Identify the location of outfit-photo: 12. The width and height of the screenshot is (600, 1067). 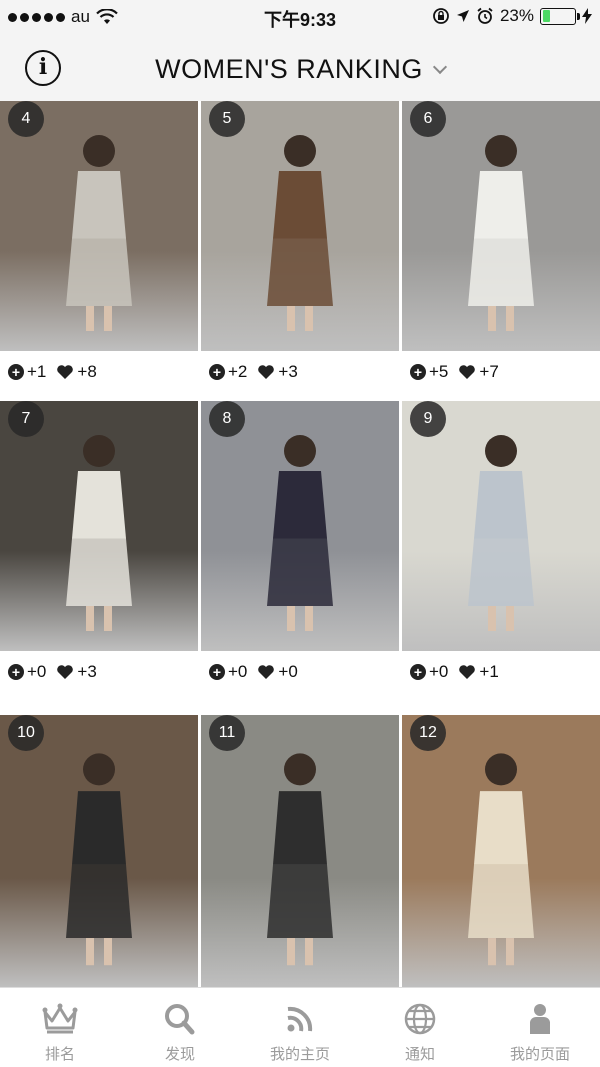
(501, 851).